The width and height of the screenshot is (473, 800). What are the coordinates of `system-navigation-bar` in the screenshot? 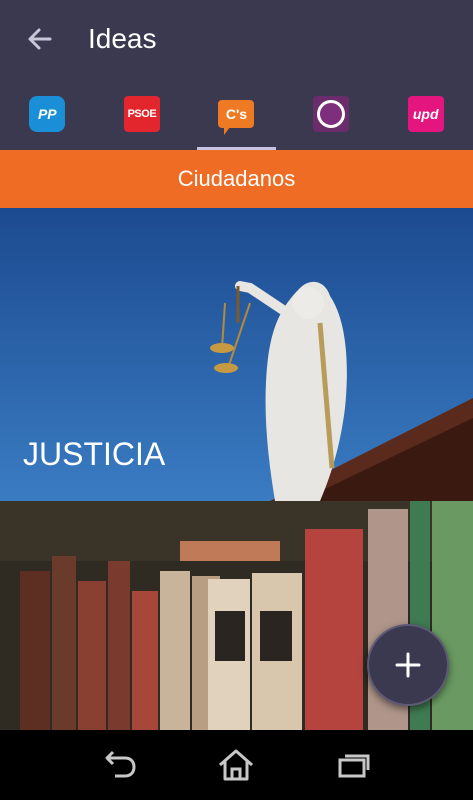 It's located at (236, 765).